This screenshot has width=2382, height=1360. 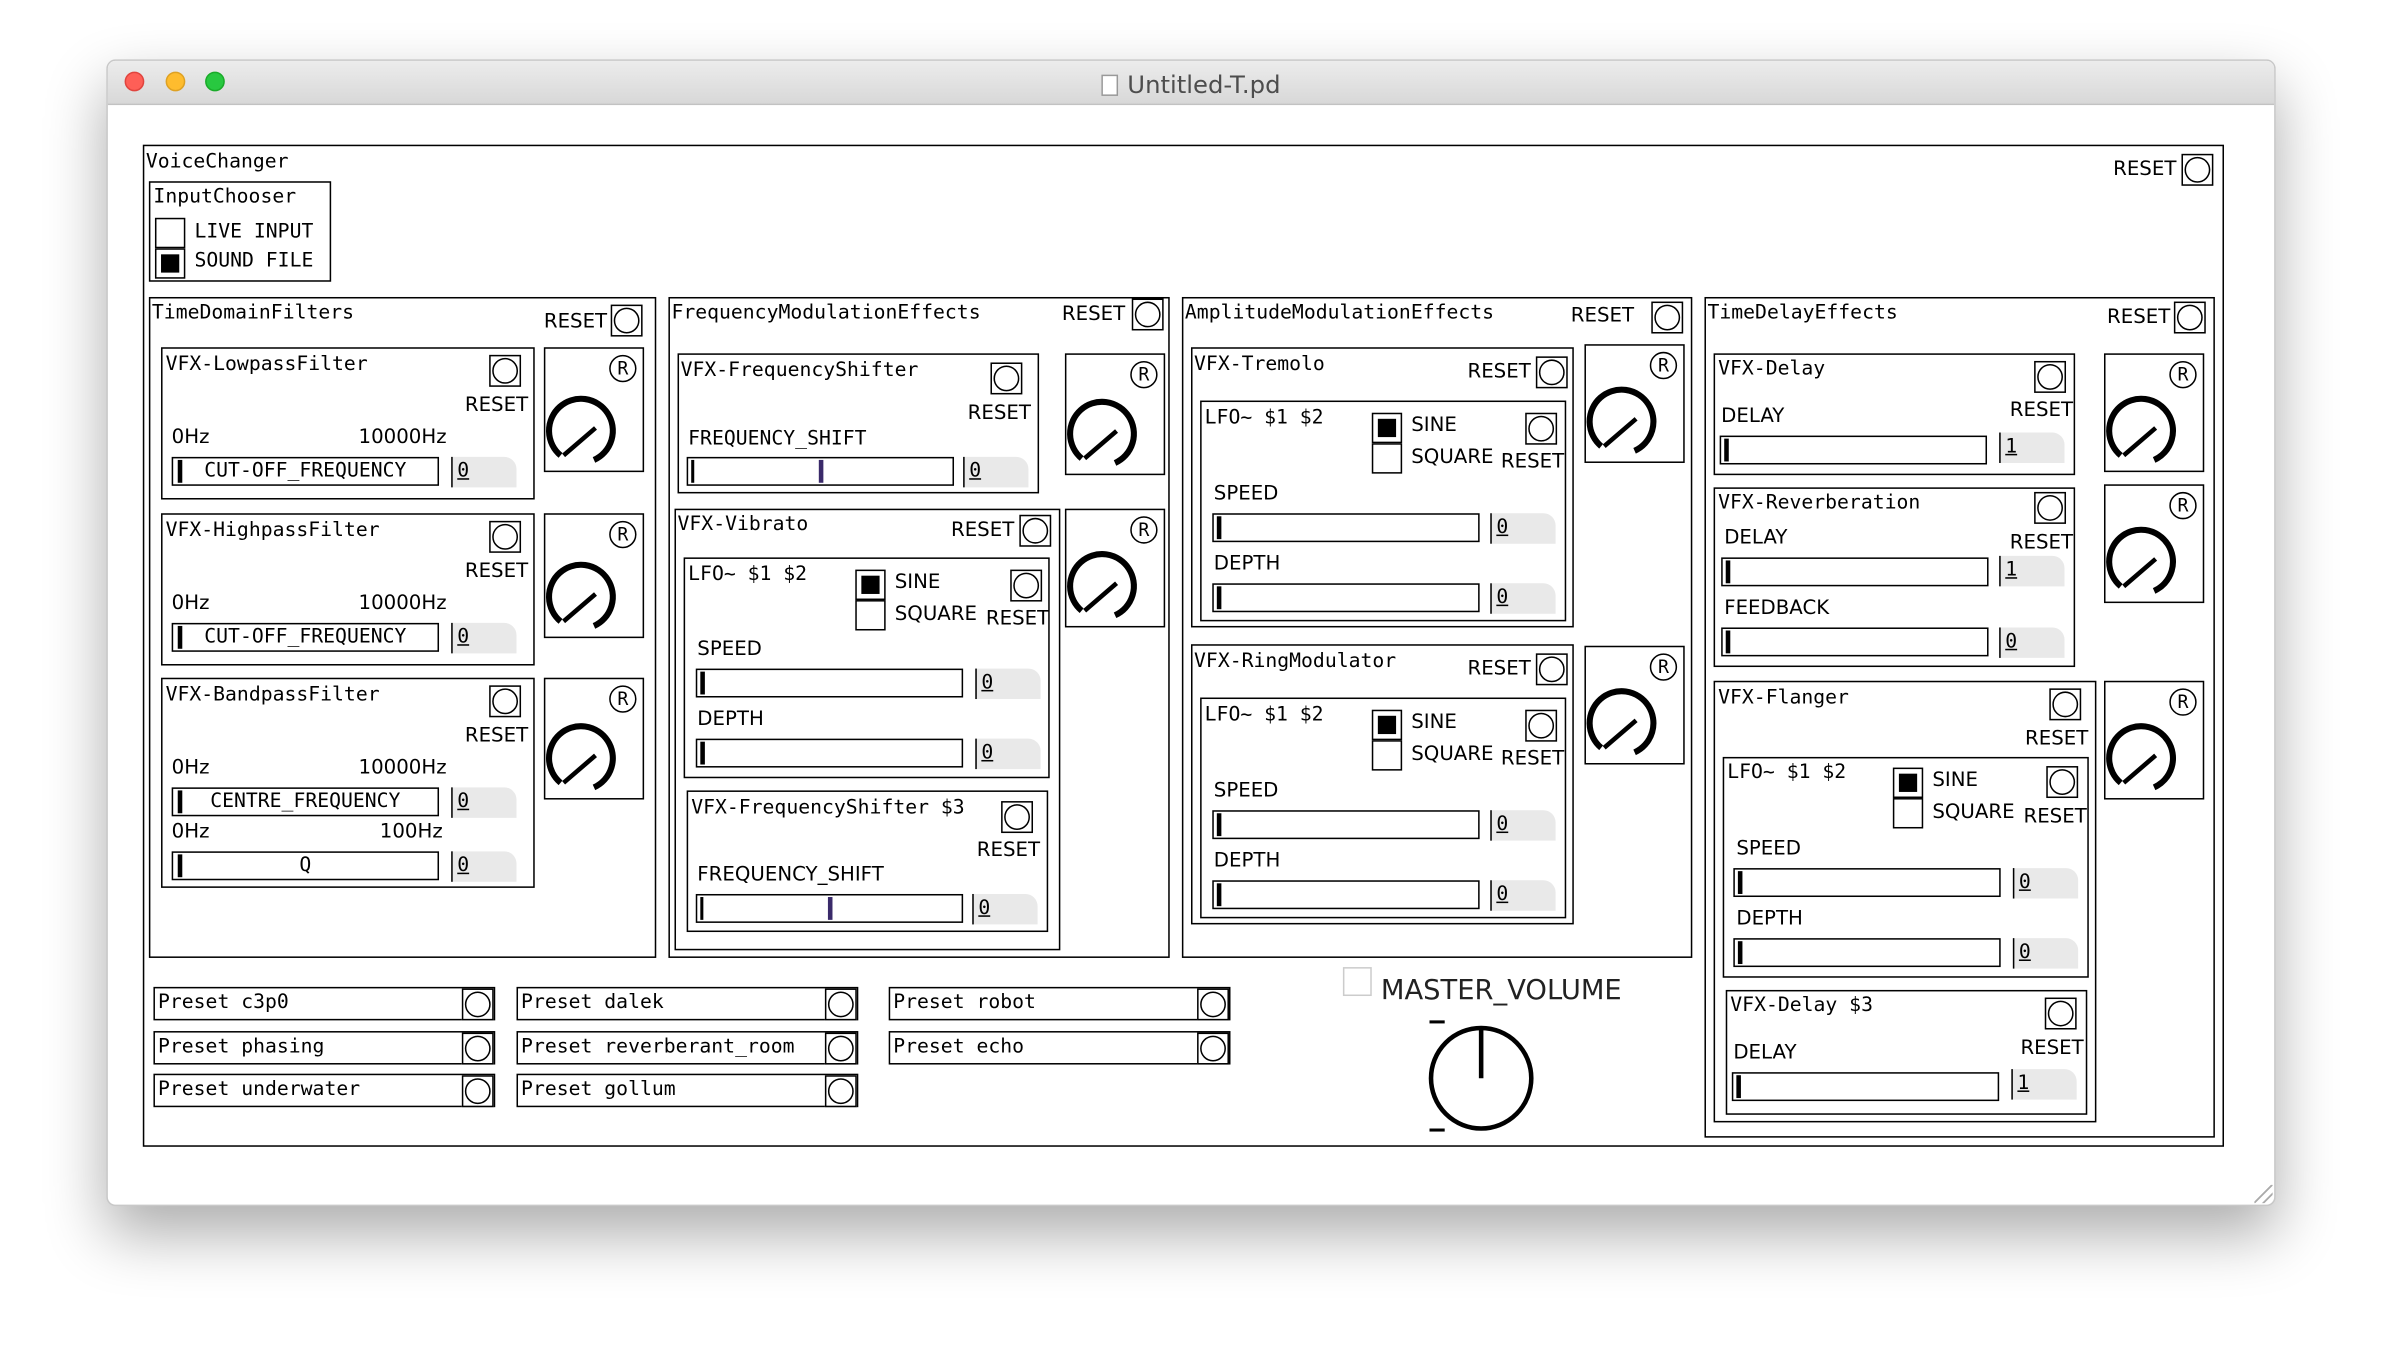 What do you see at coordinates (1634, 705) in the screenshot?
I see `ring-knob: R` at bounding box center [1634, 705].